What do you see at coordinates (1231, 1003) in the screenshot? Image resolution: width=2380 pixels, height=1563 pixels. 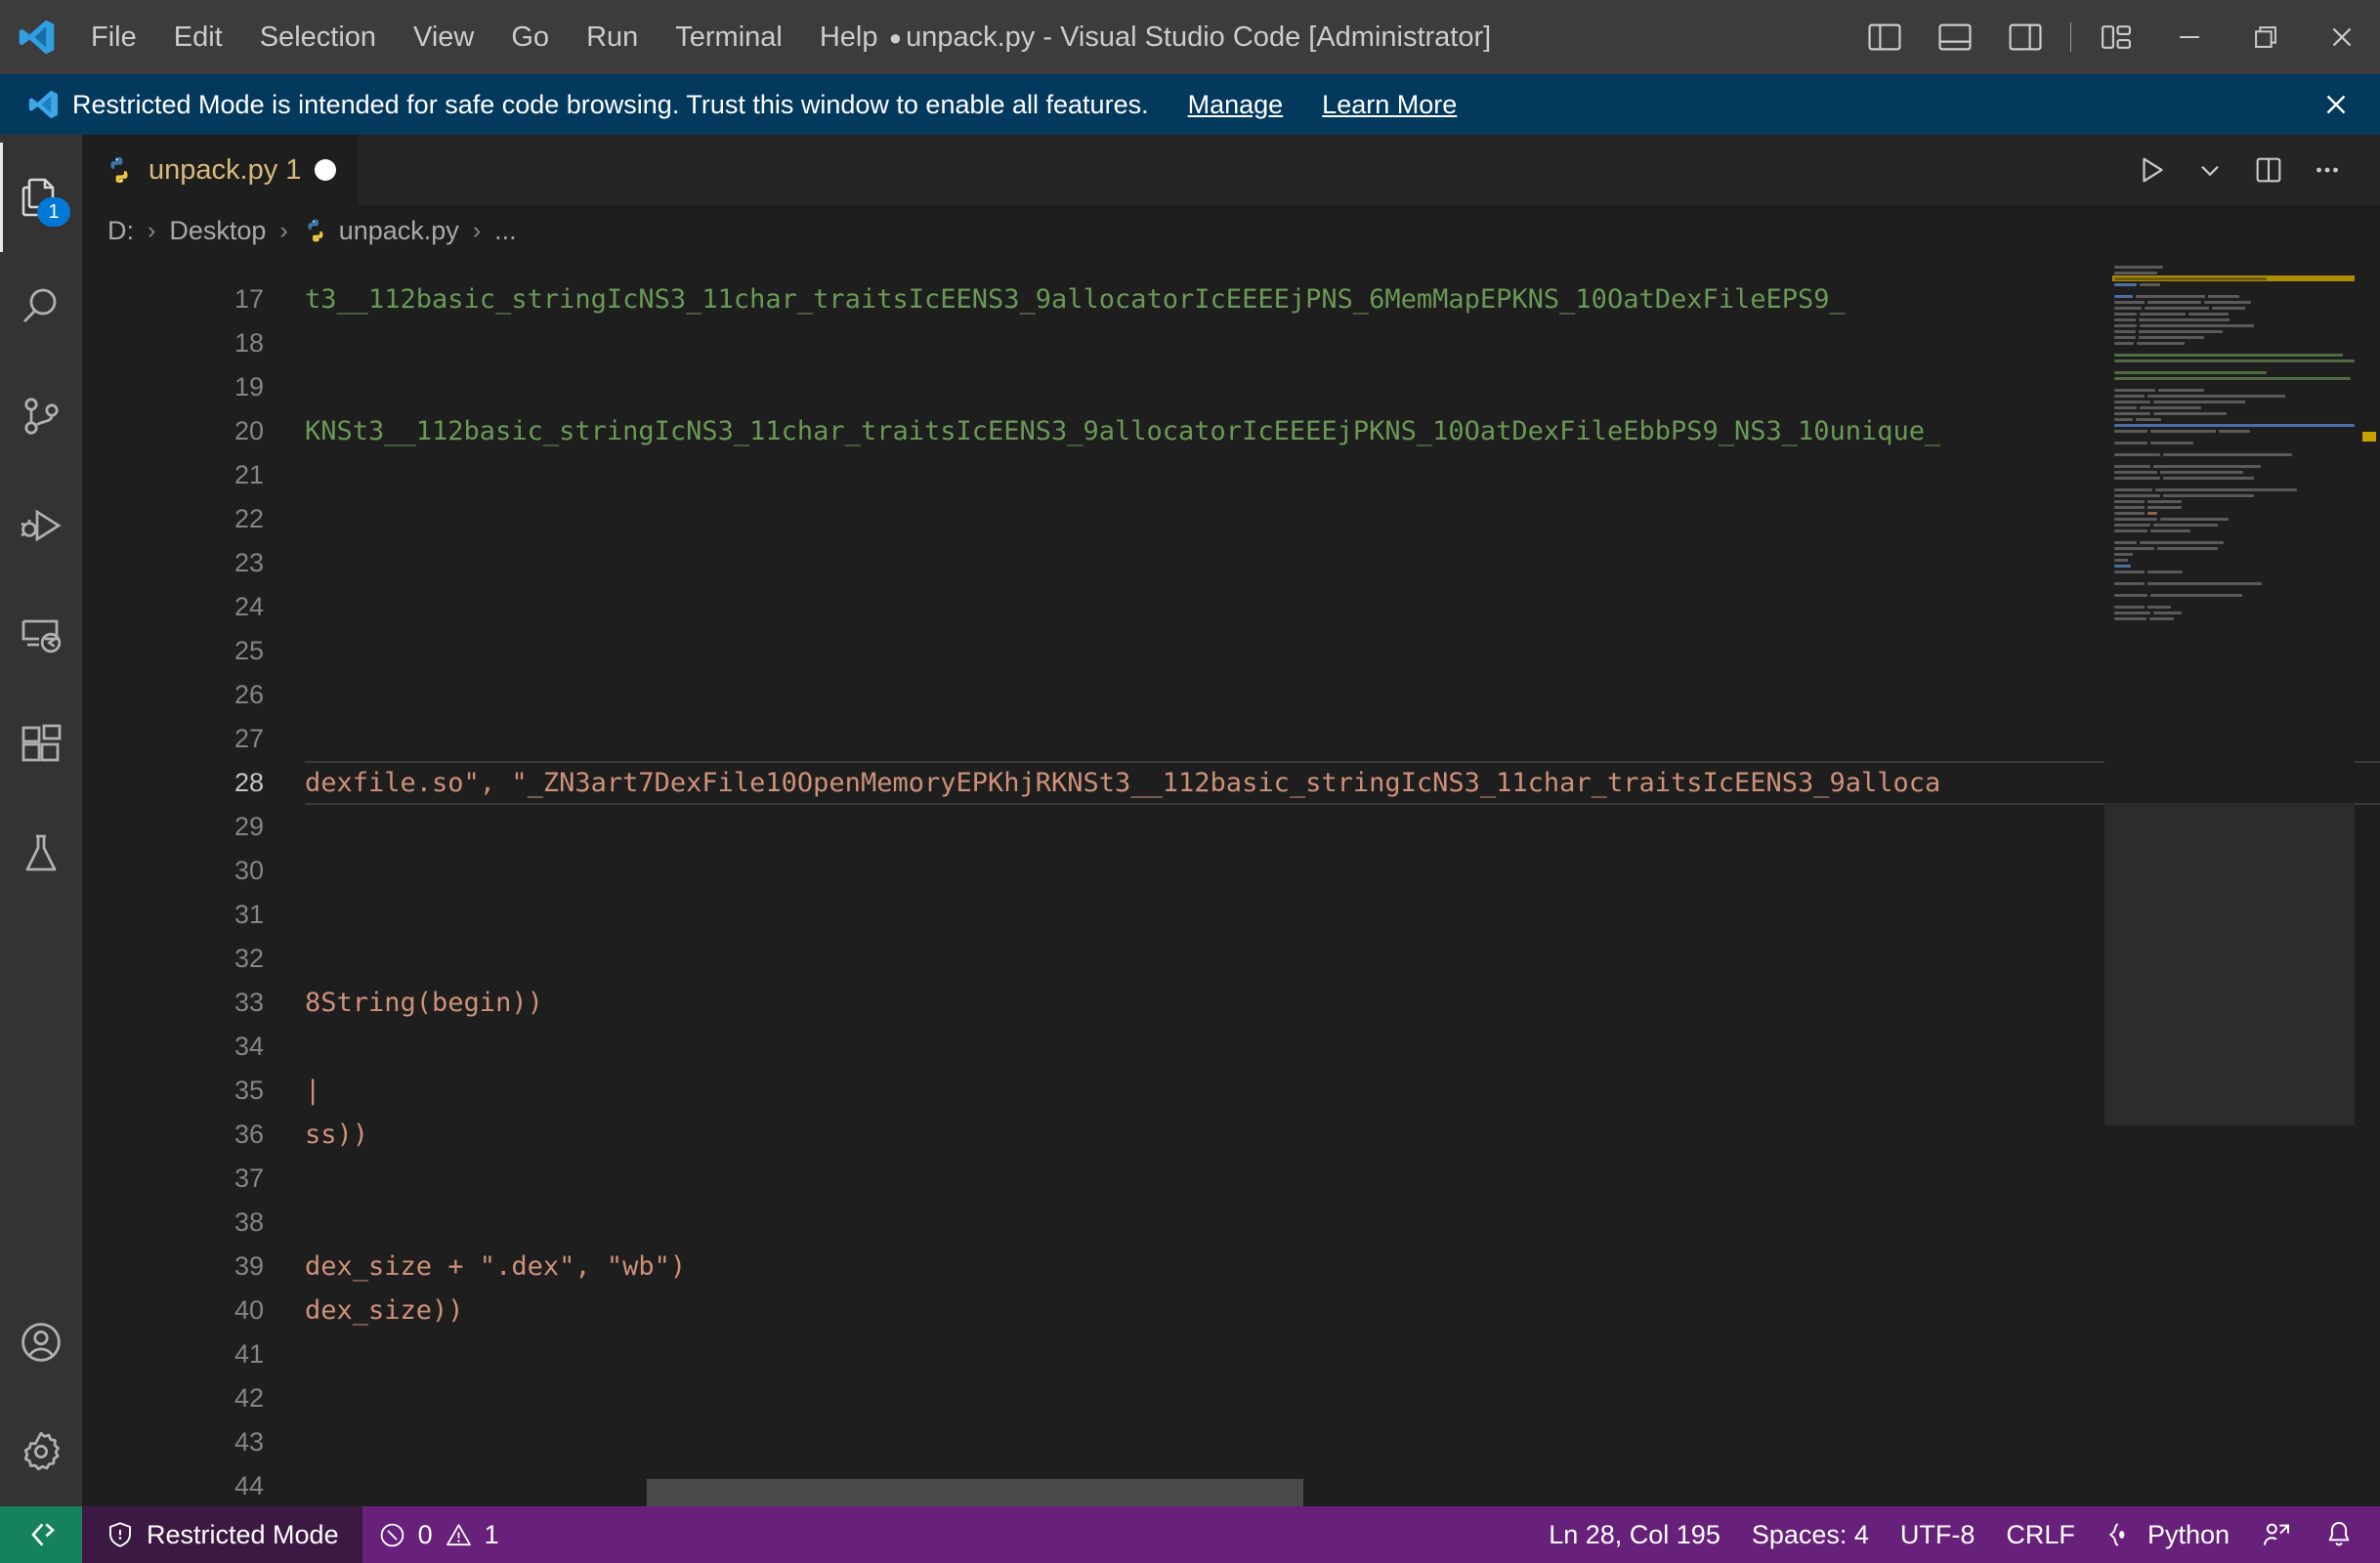 I see `code-line: 33 8String(begin))` at bounding box center [1231, 1003].